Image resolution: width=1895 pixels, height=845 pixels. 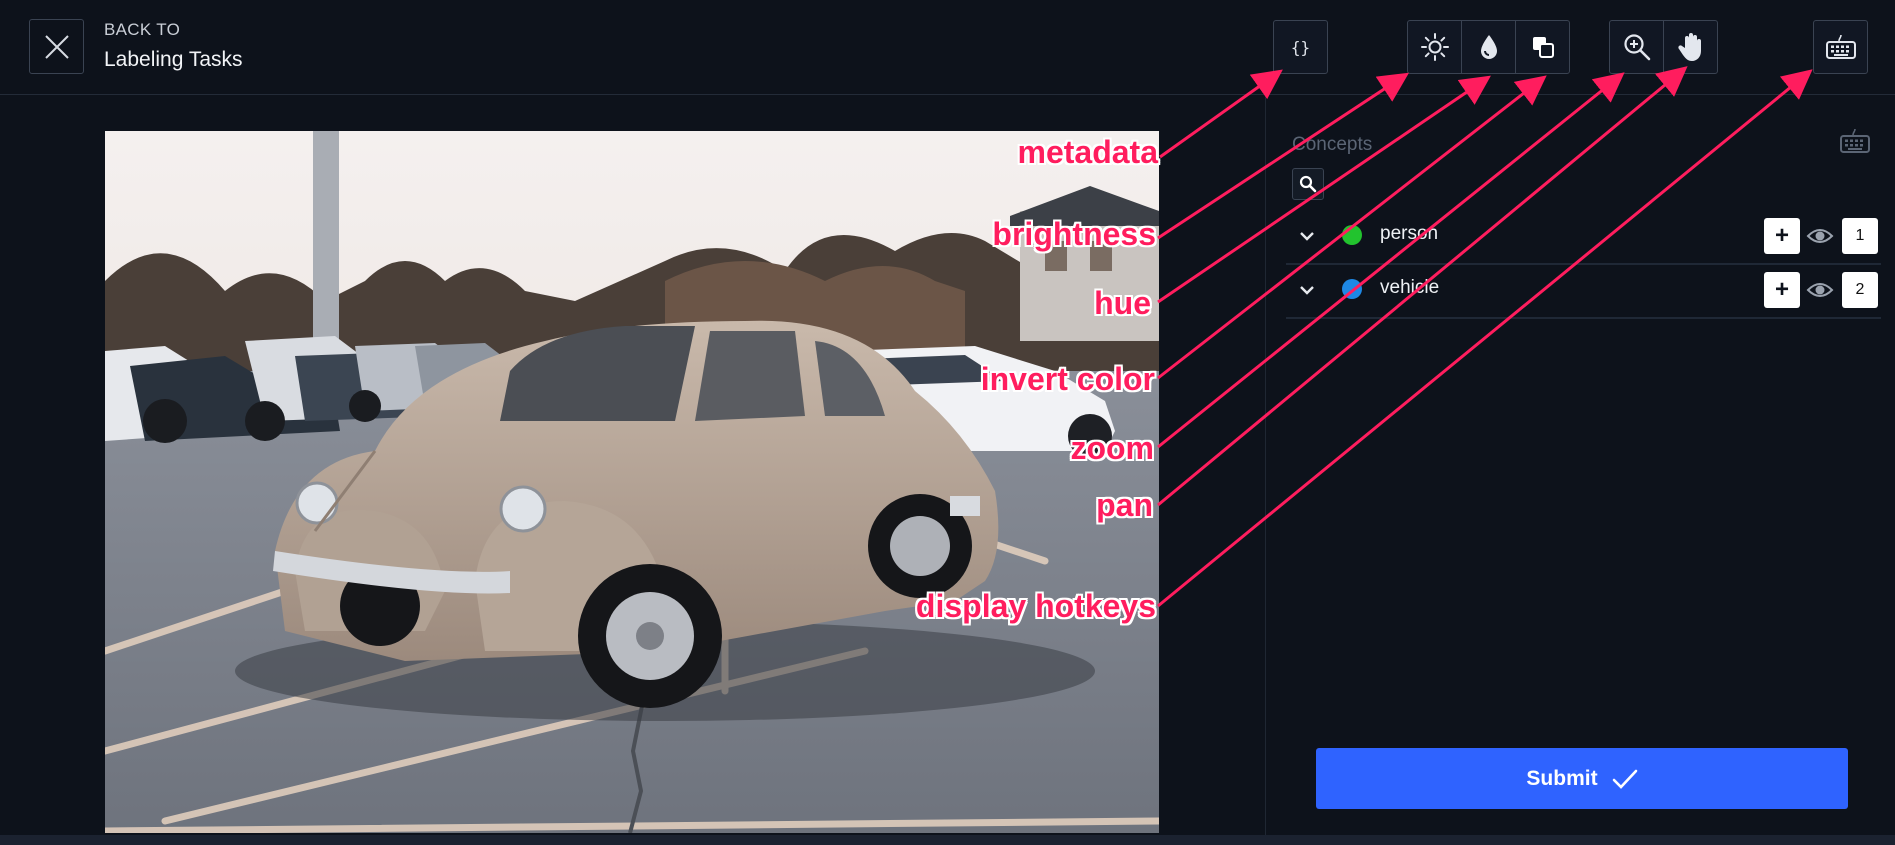 I want to click on pan-button, so click(x=1690, y=47).